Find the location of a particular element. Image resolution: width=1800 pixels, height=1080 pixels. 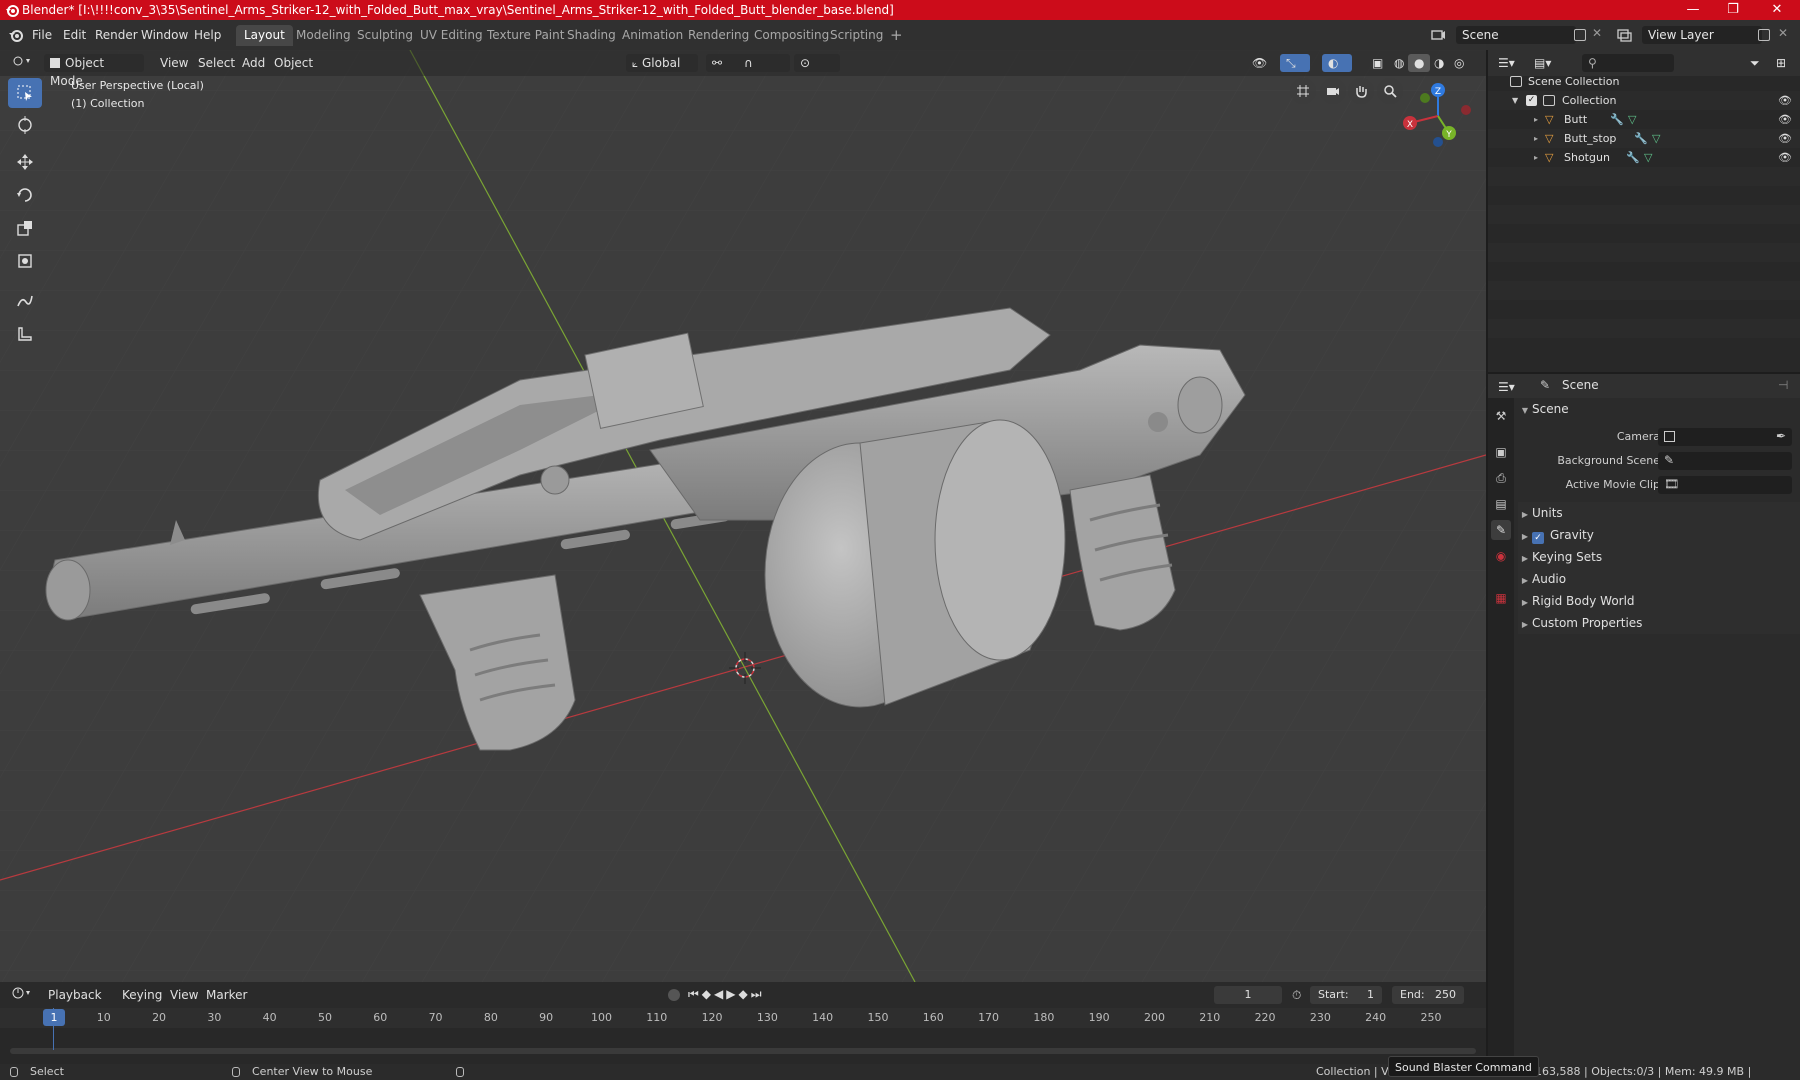

current-frame-field: 1 is located at coordinates (1248, 995).